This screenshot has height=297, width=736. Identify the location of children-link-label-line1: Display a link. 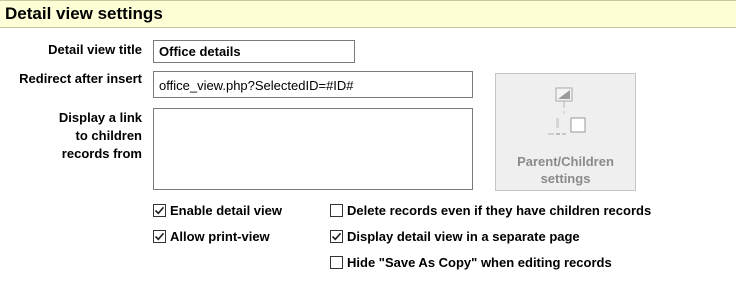
(100, 117).